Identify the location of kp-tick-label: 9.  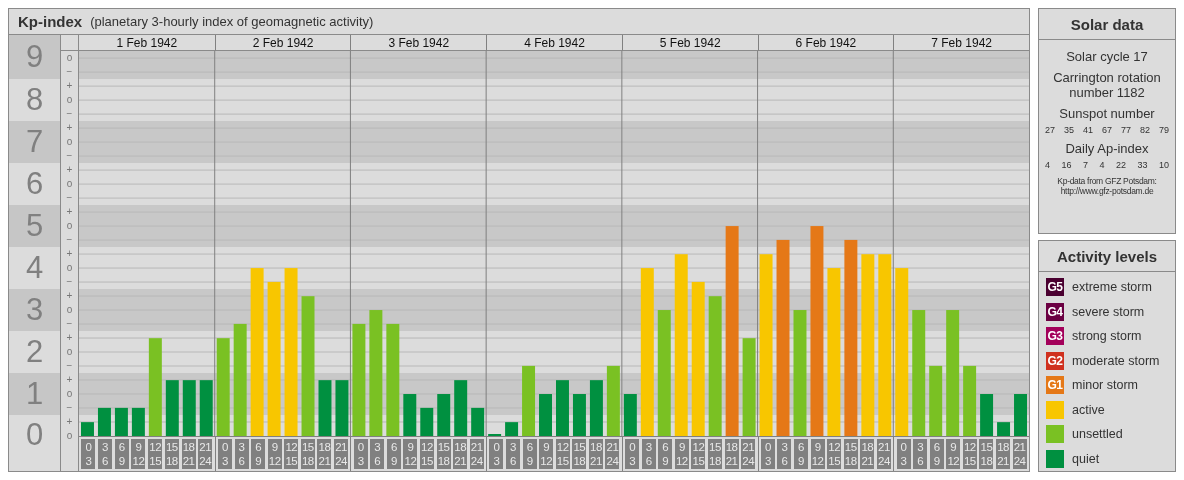
(34, 57).